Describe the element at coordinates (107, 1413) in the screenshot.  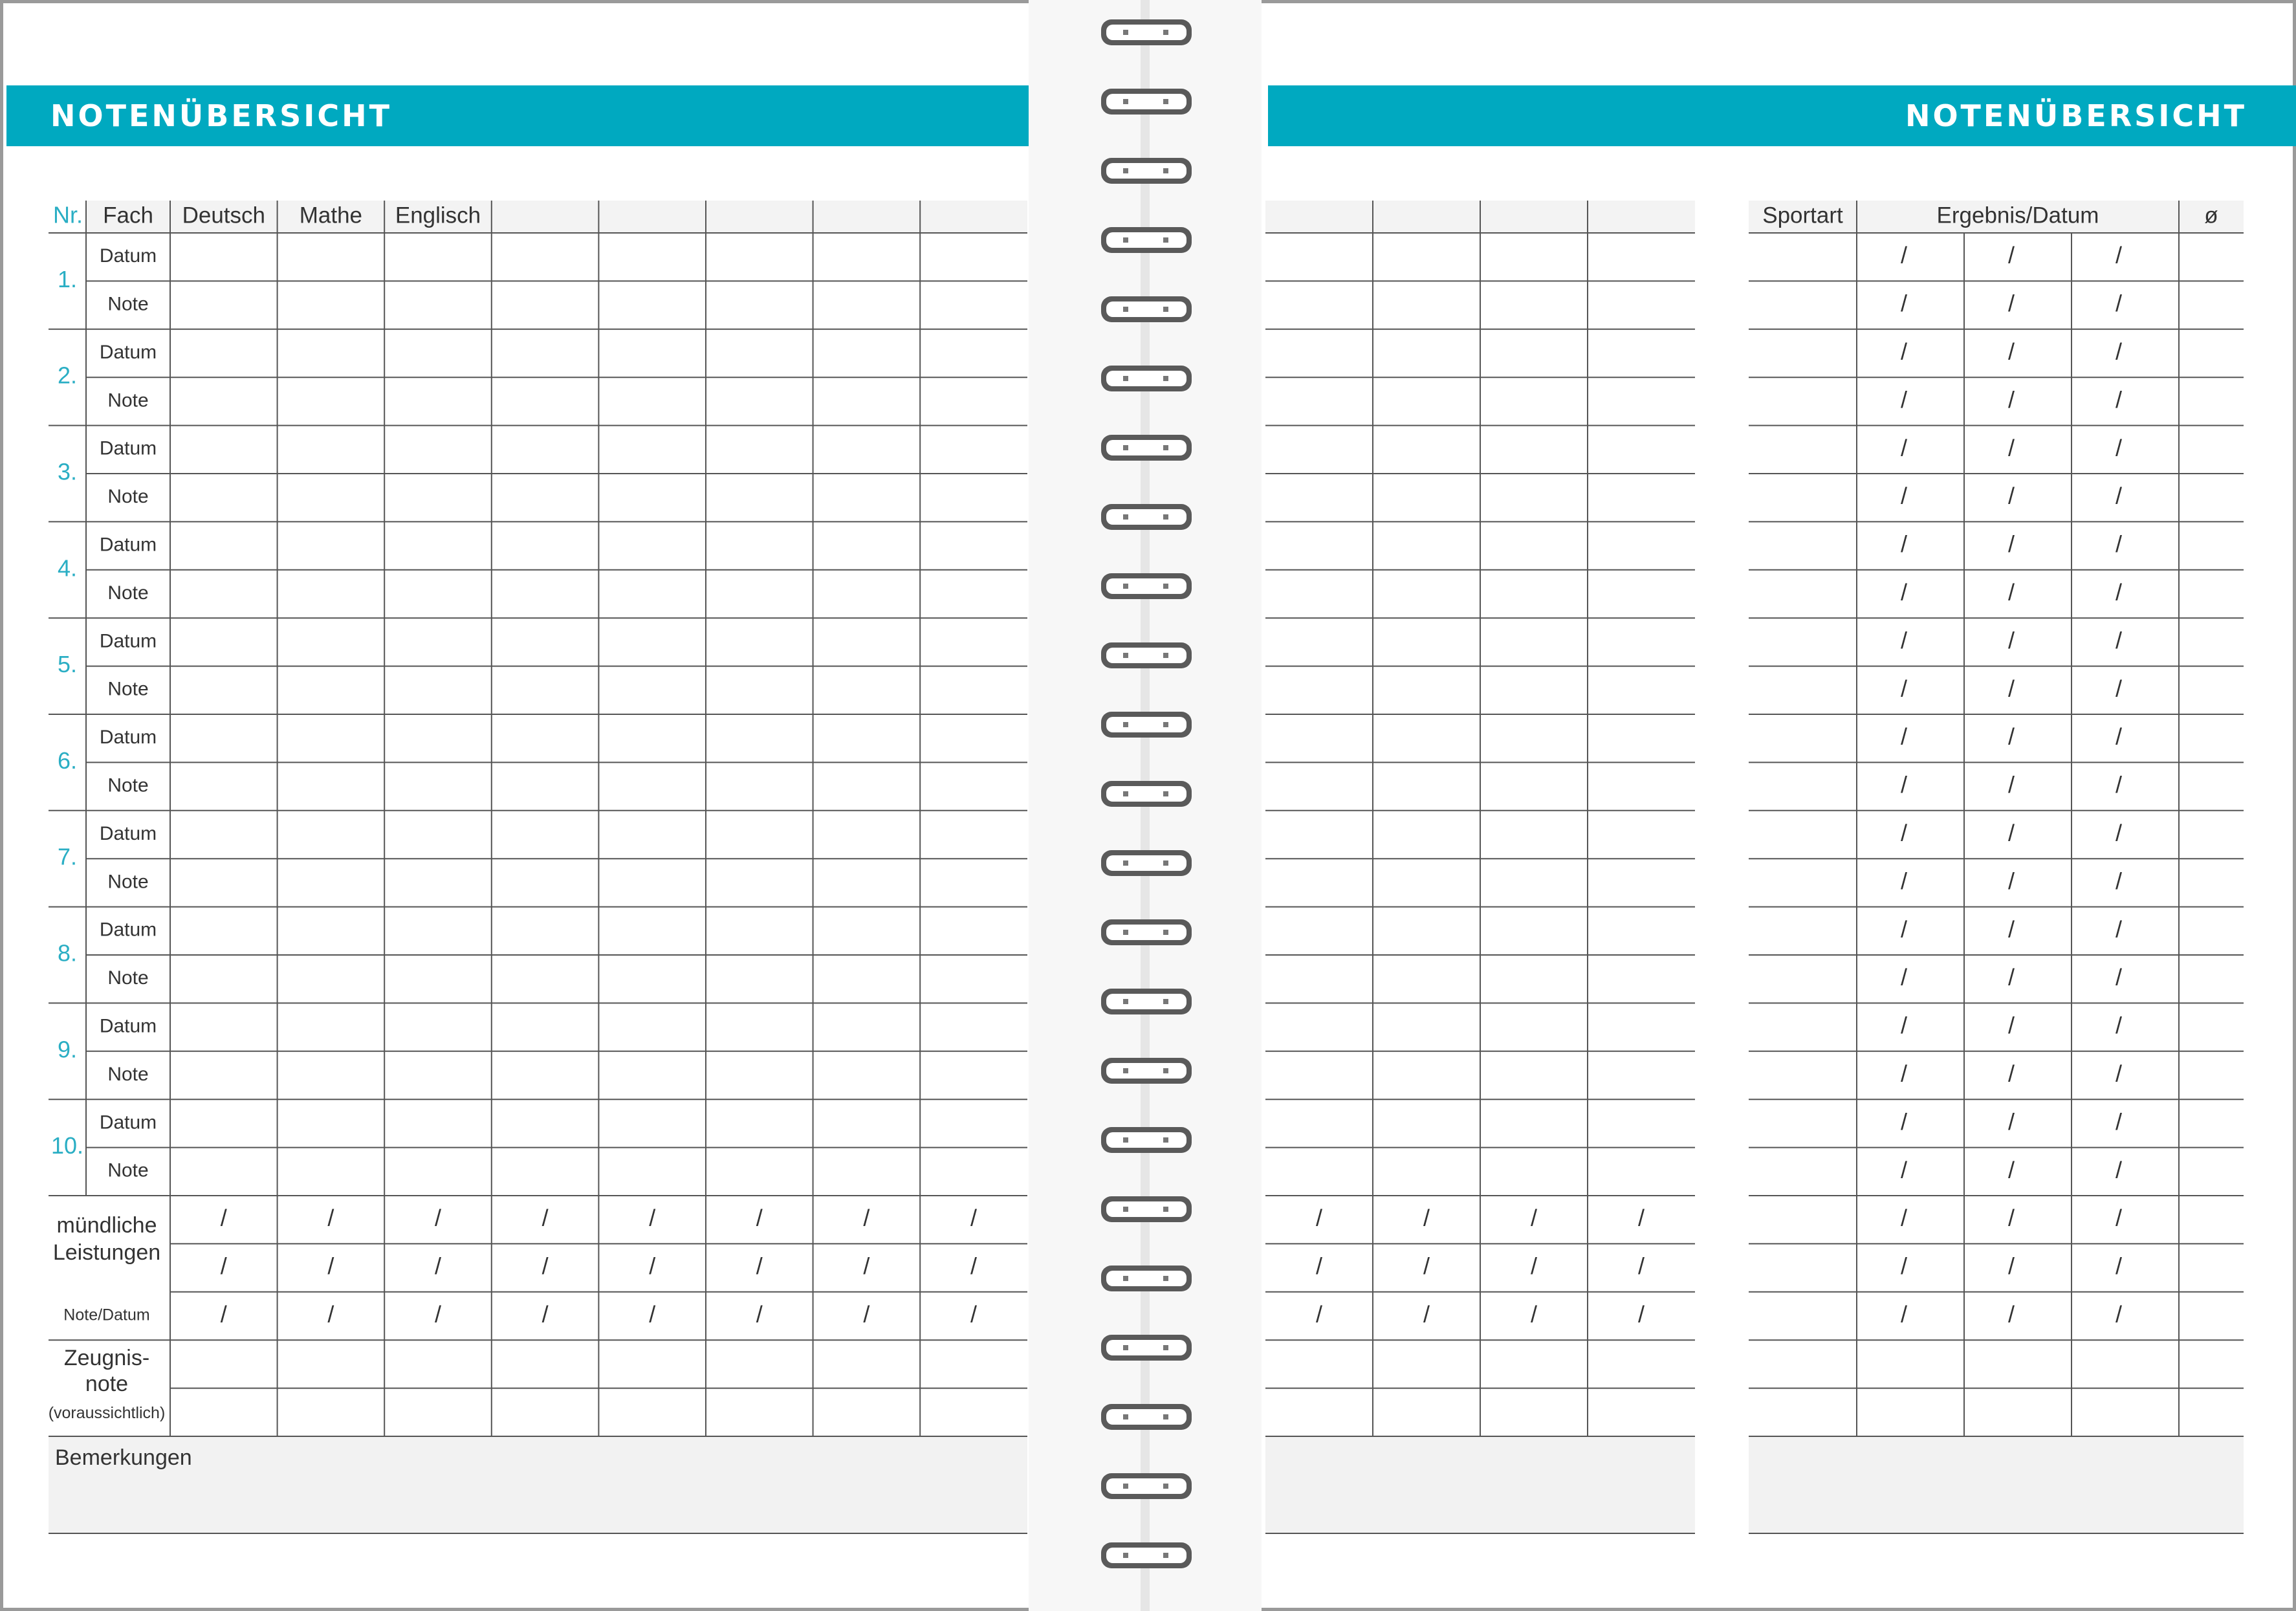
I see `report-sublabel: (voraussichtlich)` at that location.